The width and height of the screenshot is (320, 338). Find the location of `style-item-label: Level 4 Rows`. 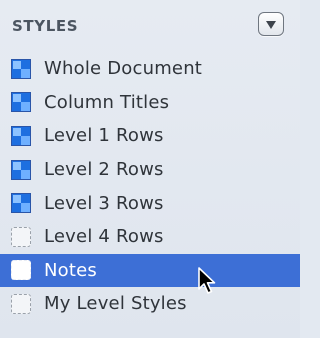

style-item-label: Level 4 Rows is located at coordinates (104, 237).